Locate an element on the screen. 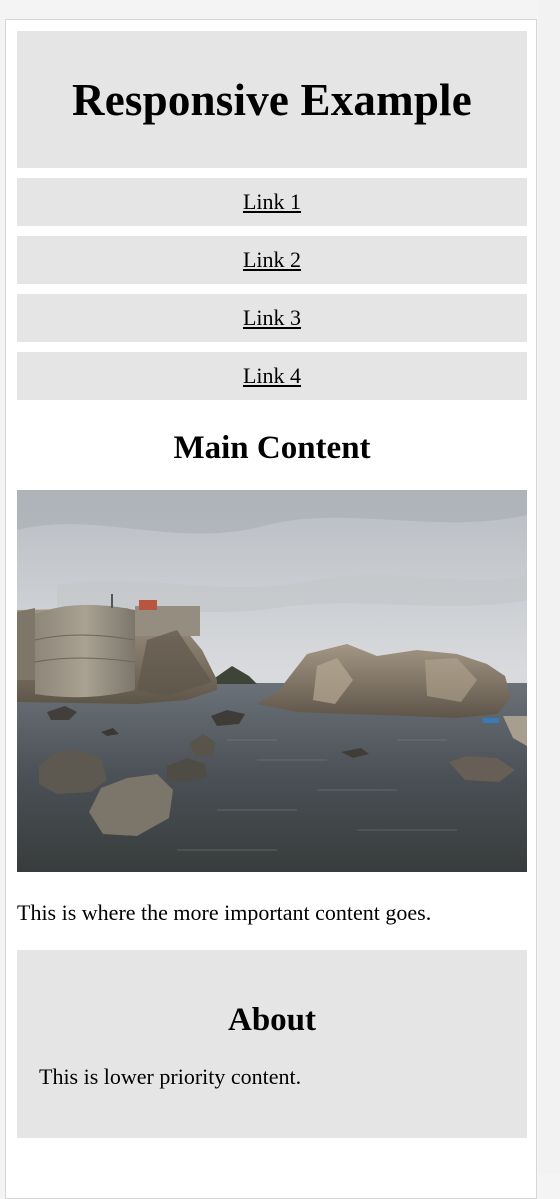  right-gutter is located at coordinates (549, 587).